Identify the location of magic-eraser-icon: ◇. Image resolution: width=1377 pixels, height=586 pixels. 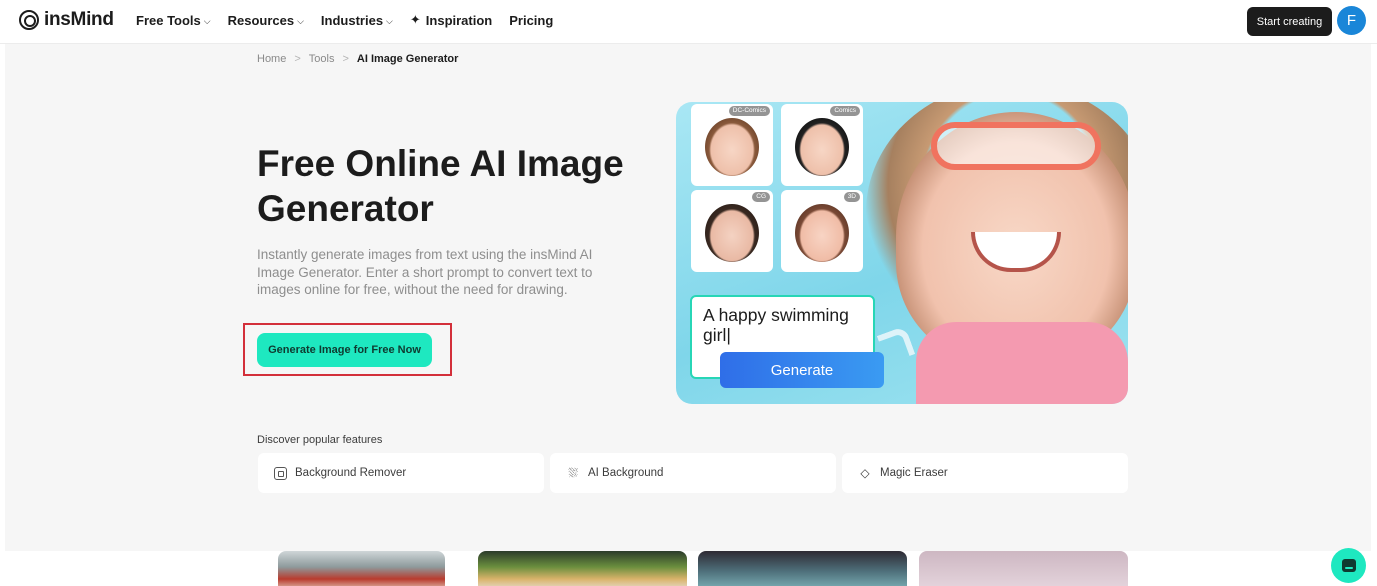
(865, 473).